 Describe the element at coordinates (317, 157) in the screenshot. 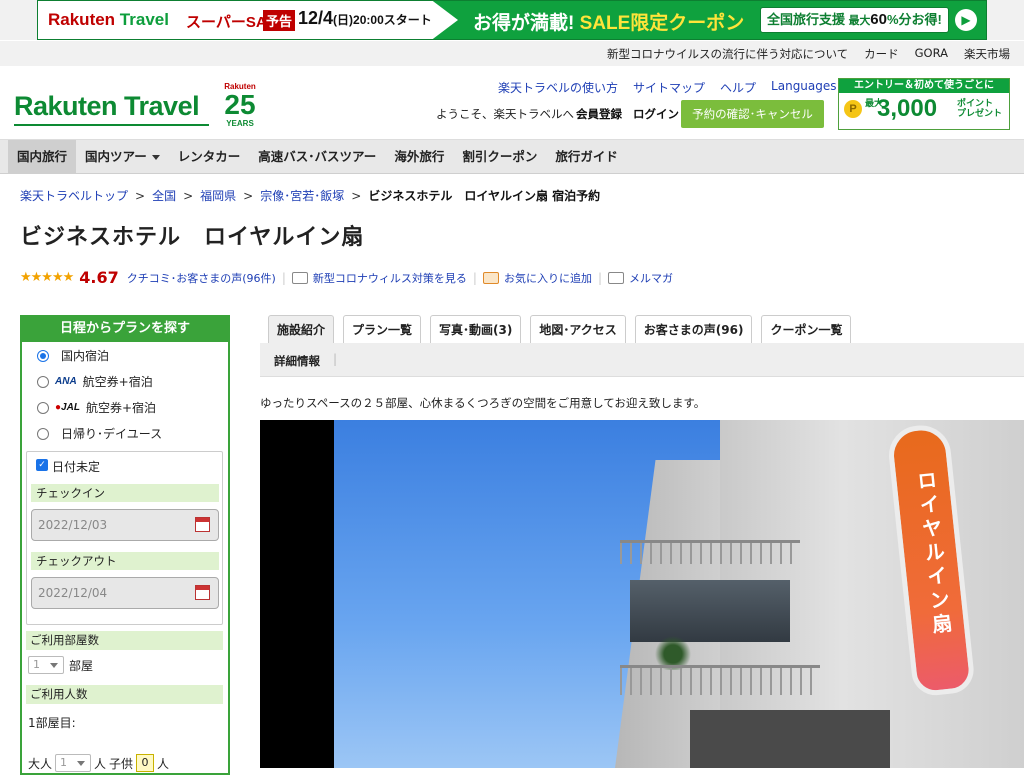

I see `nav-bus: 高速バス･バスツアー` at that location.